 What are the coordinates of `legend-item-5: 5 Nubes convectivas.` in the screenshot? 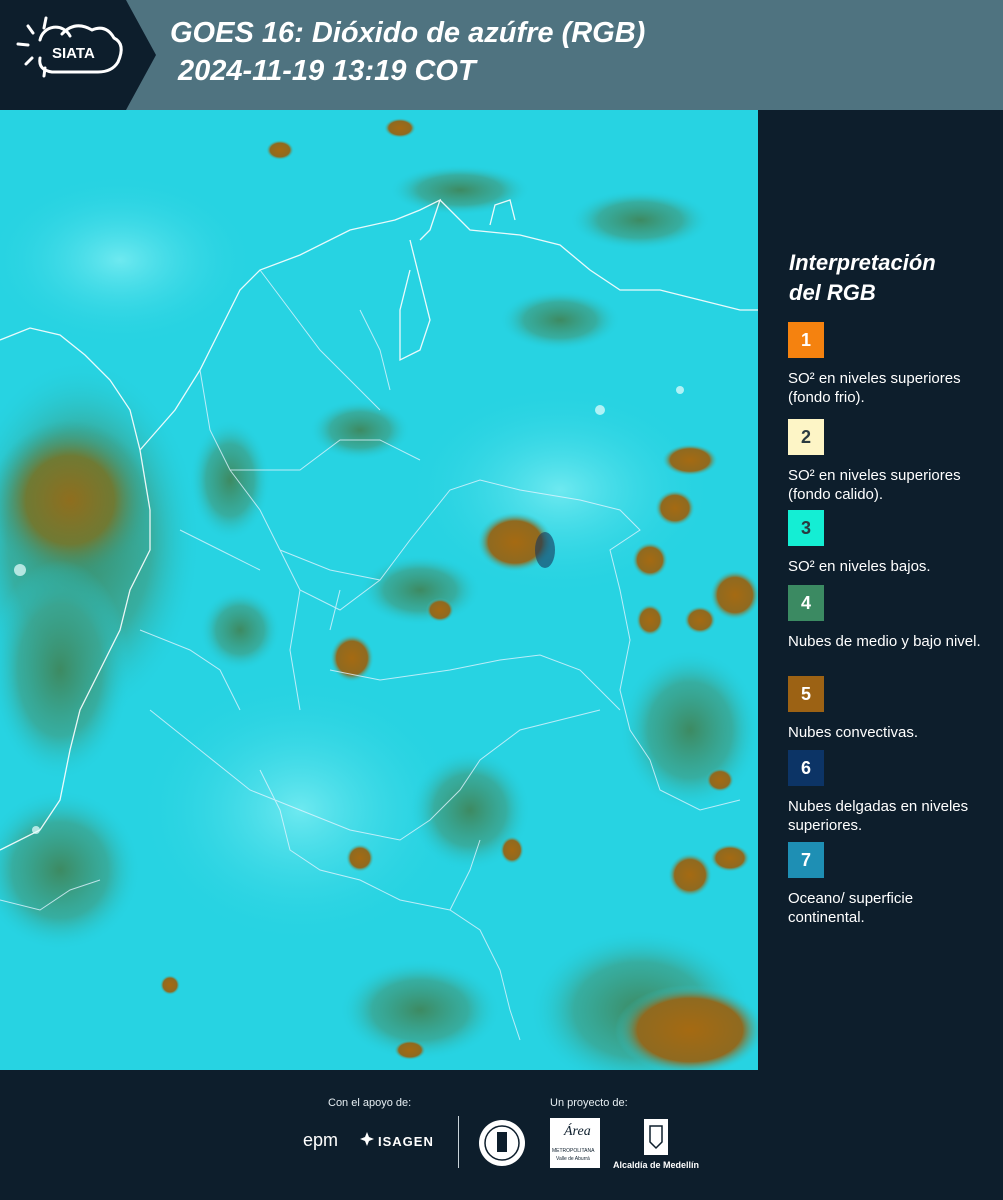 It's located at (888, 709).